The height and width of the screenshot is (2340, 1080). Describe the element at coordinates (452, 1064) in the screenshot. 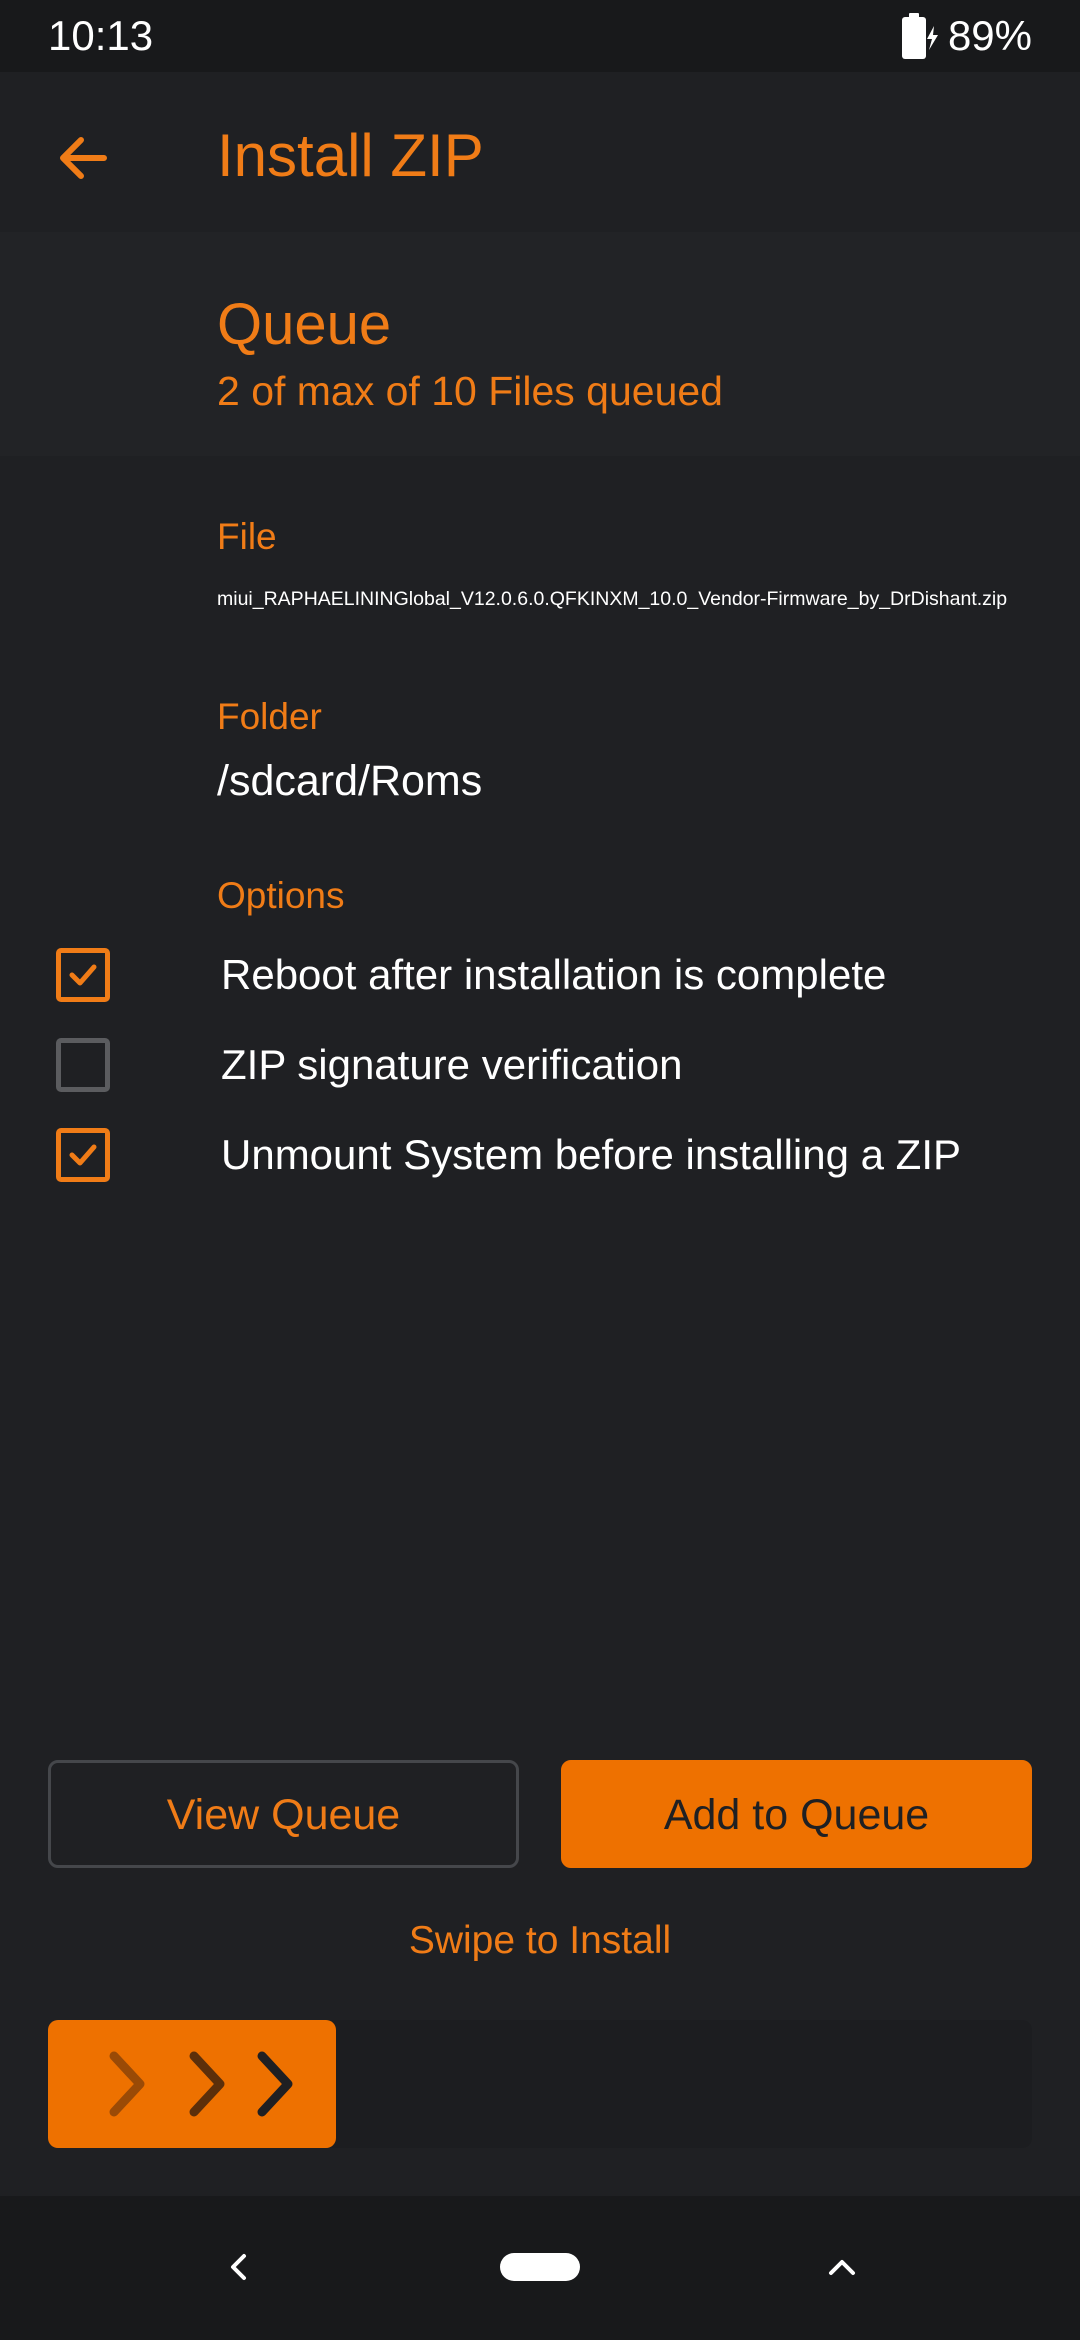

I see `option-label: ZIP signature verification` at that location.